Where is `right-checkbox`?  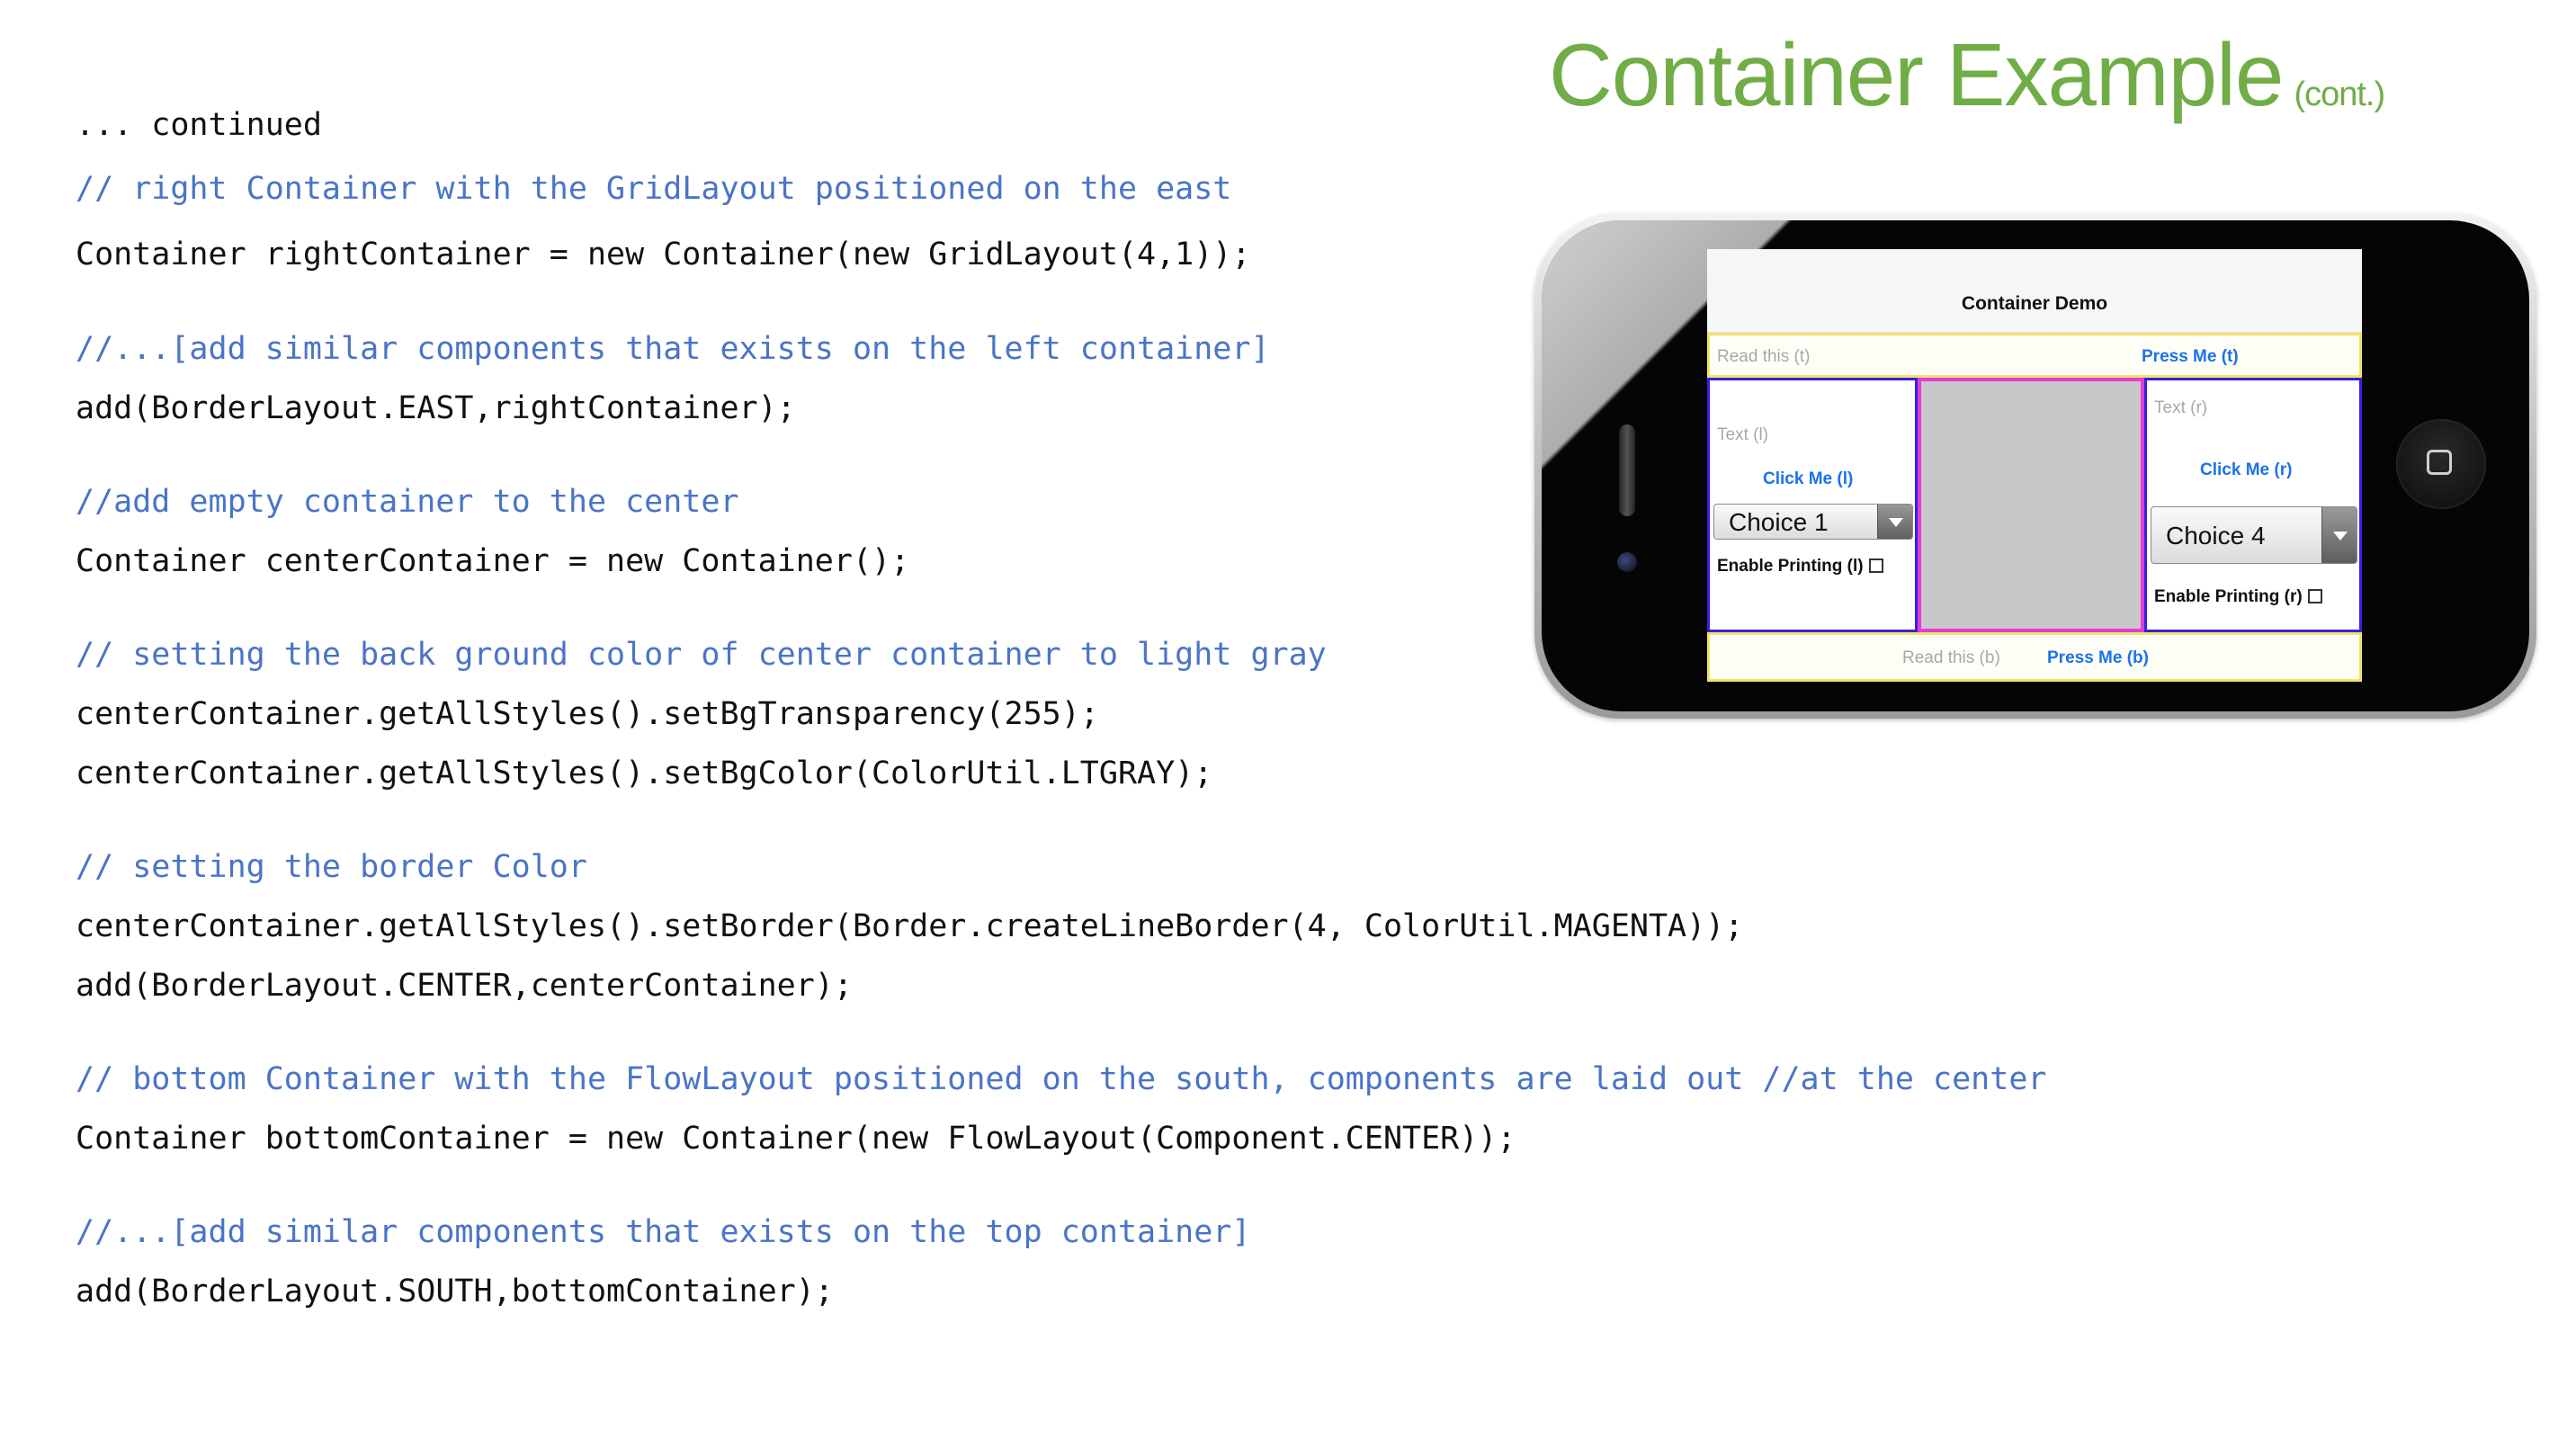
right-checkbox is located at coordinates (2314, 596).